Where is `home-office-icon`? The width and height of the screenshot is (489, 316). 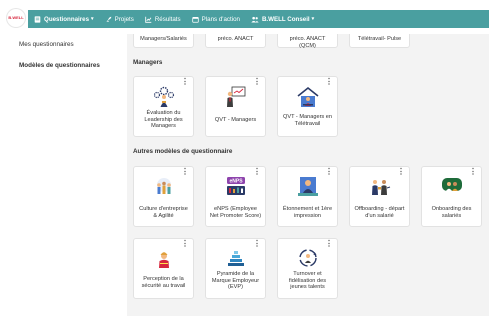
home-office-icon is located at coordinates (307, 96).